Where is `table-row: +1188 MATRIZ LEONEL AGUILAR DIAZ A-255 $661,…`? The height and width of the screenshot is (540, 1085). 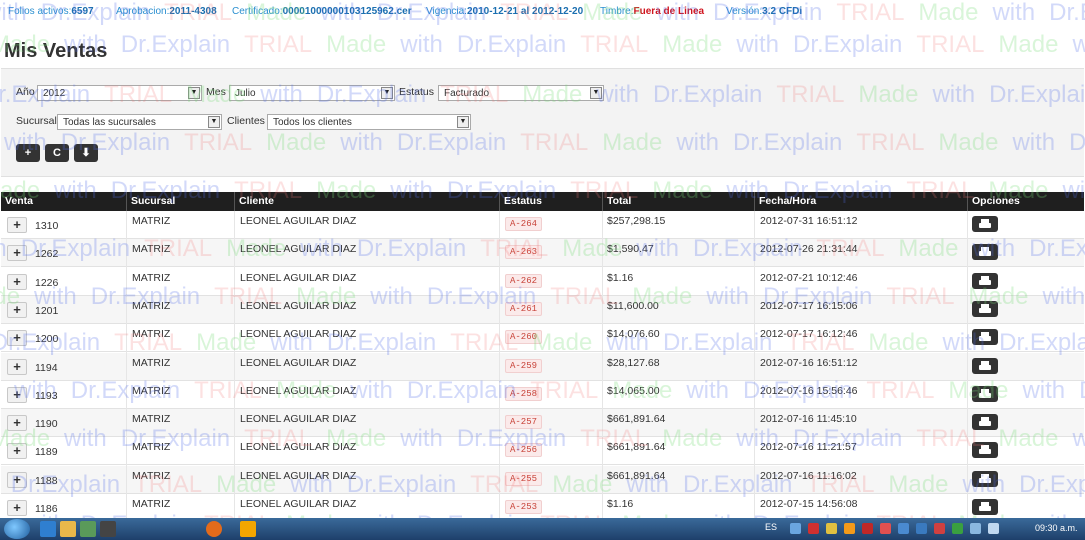
table-row: +1188 MATRIZ LEONEL AGUILAR DIAZ A-255 $661,… is located at coordinates (542, 480).